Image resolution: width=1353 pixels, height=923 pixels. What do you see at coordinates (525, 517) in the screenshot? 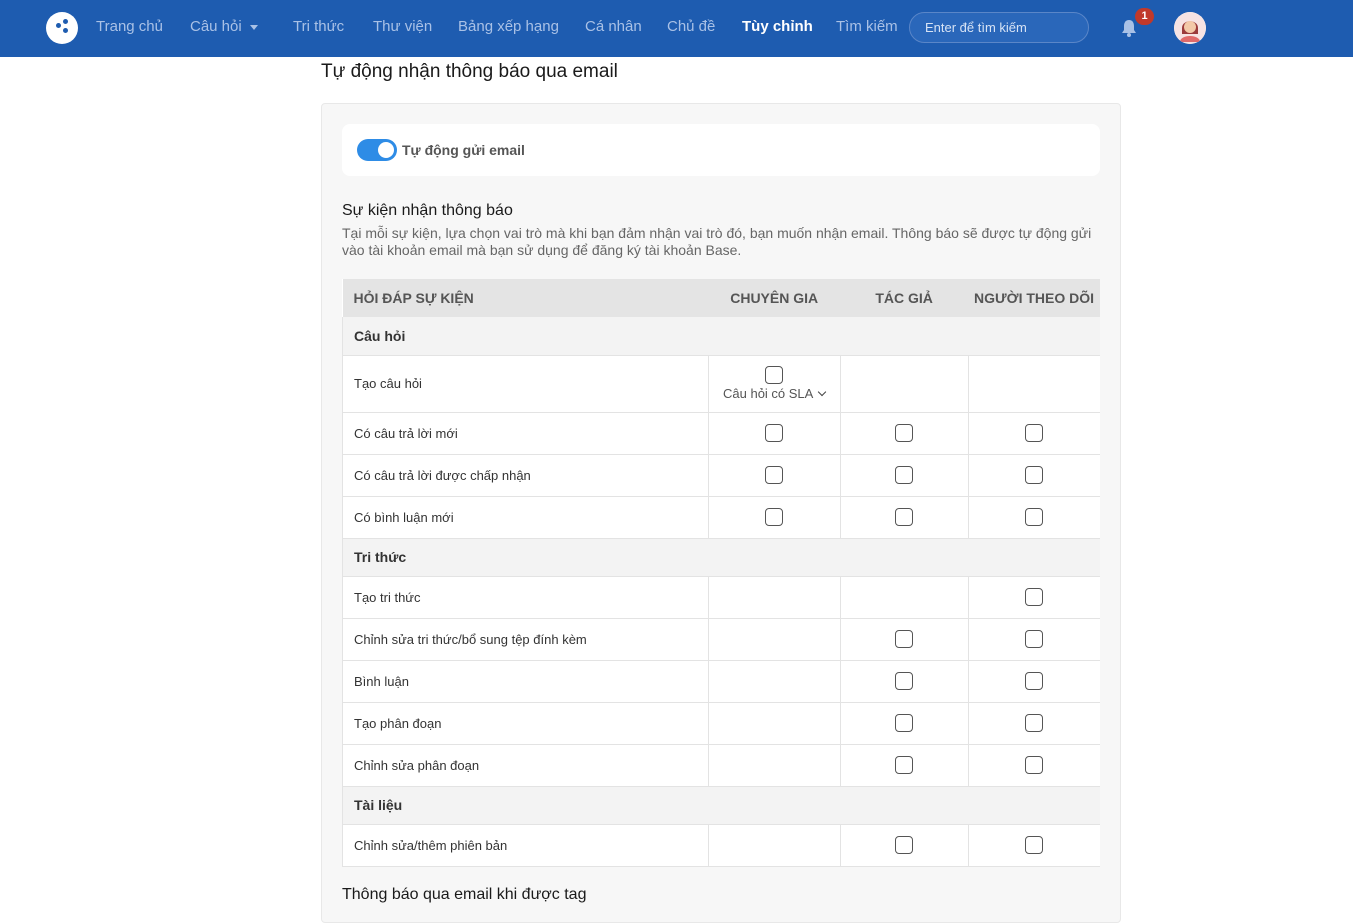
I see `row-label: Có bình luận mới` at bounding box center [525, 517].